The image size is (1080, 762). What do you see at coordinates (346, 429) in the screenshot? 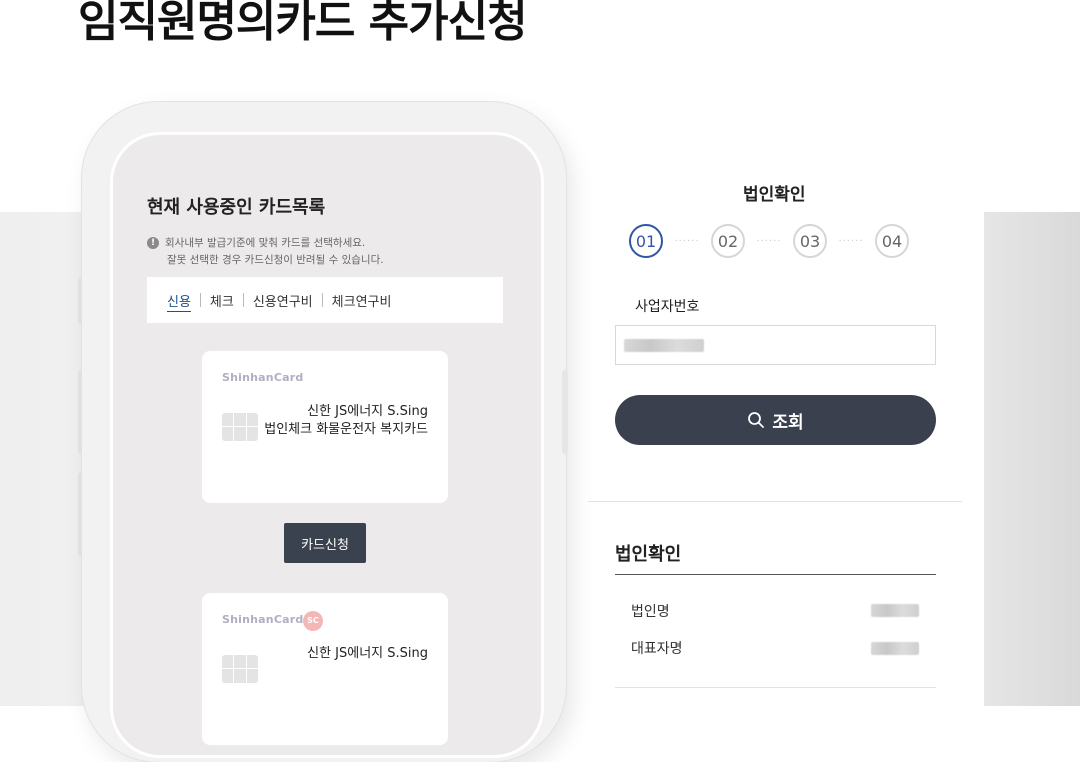
I see `card-name-line-2: 법인체크 화물운전자 복지카드` at bounding box center [346, 429].